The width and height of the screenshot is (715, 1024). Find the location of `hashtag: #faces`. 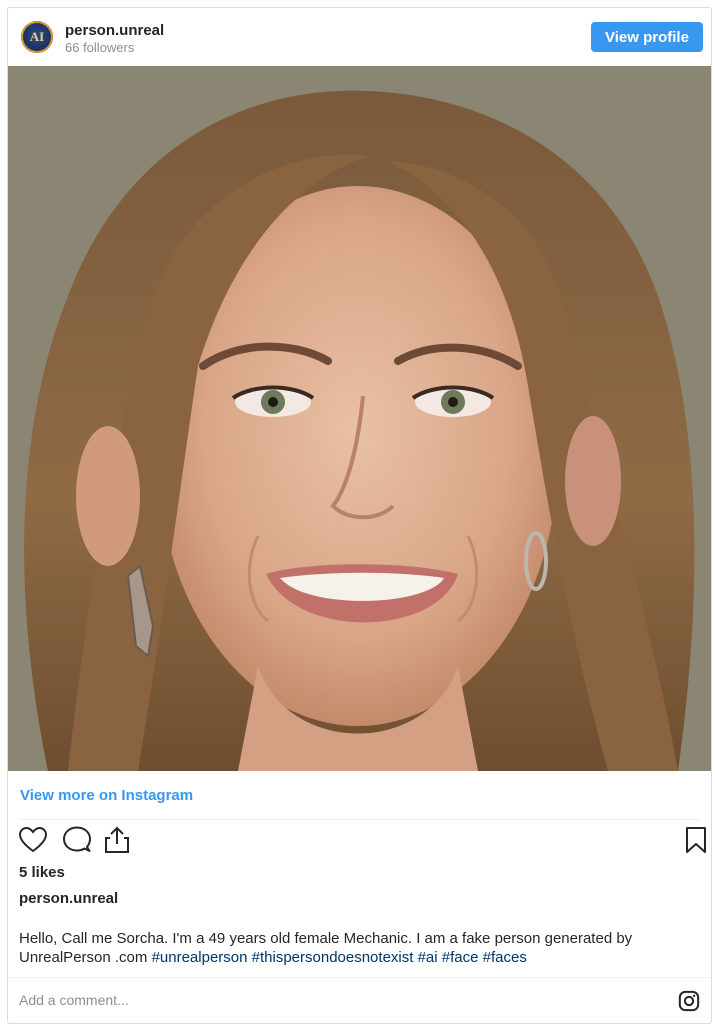

hashtag: #faces is located at coordinates (505, 957).